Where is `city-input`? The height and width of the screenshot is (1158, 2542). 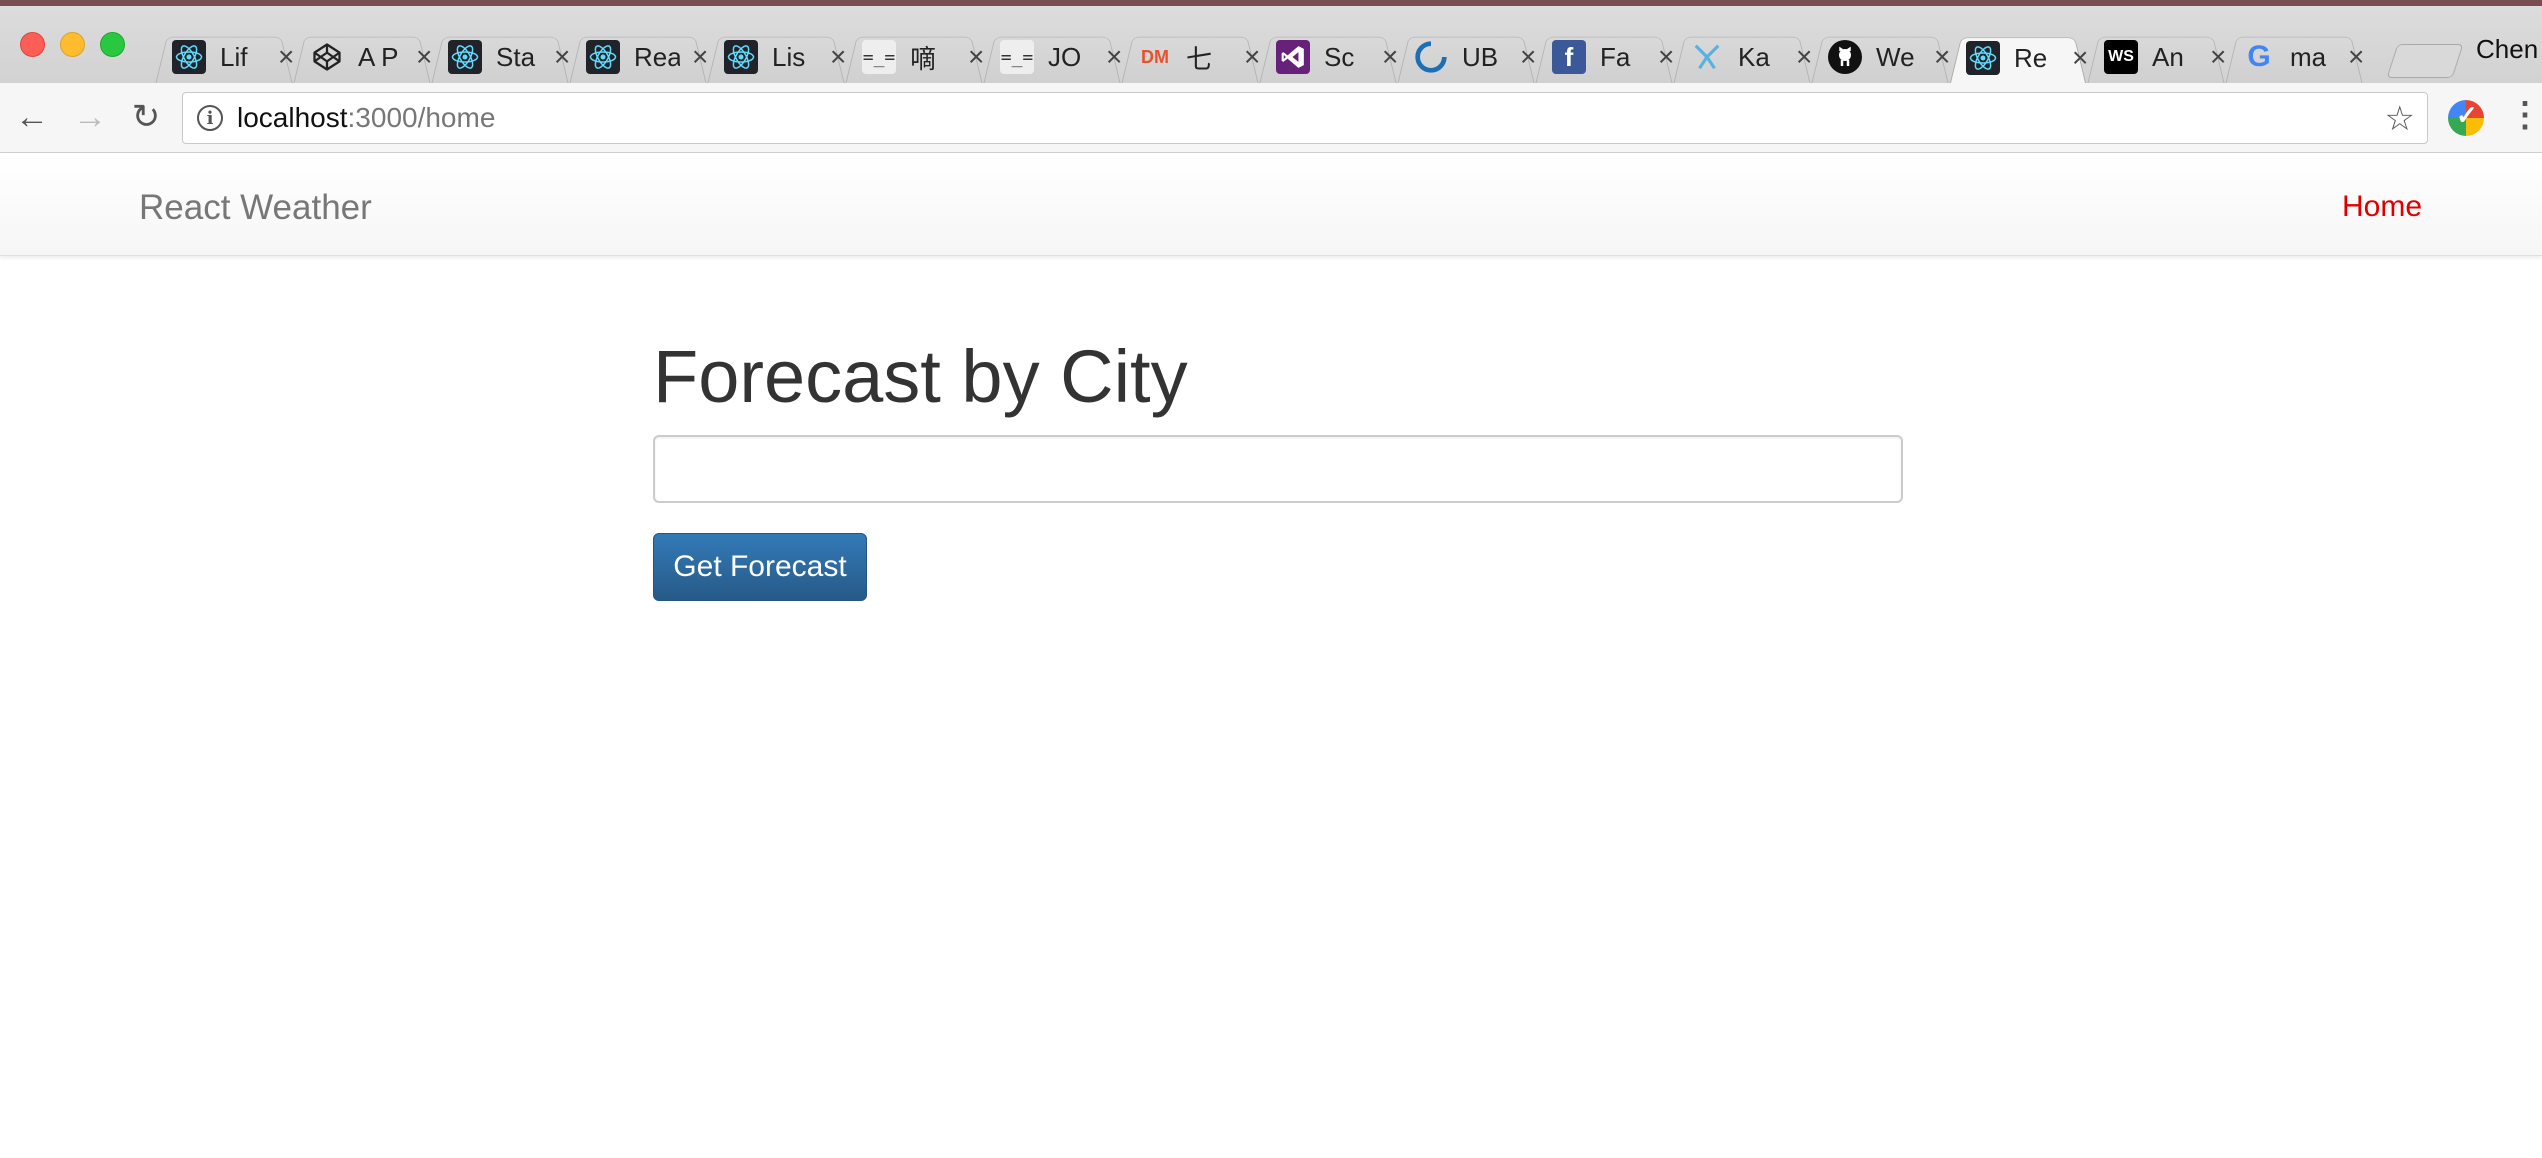
city-input is located at coordinates (1278, 469).